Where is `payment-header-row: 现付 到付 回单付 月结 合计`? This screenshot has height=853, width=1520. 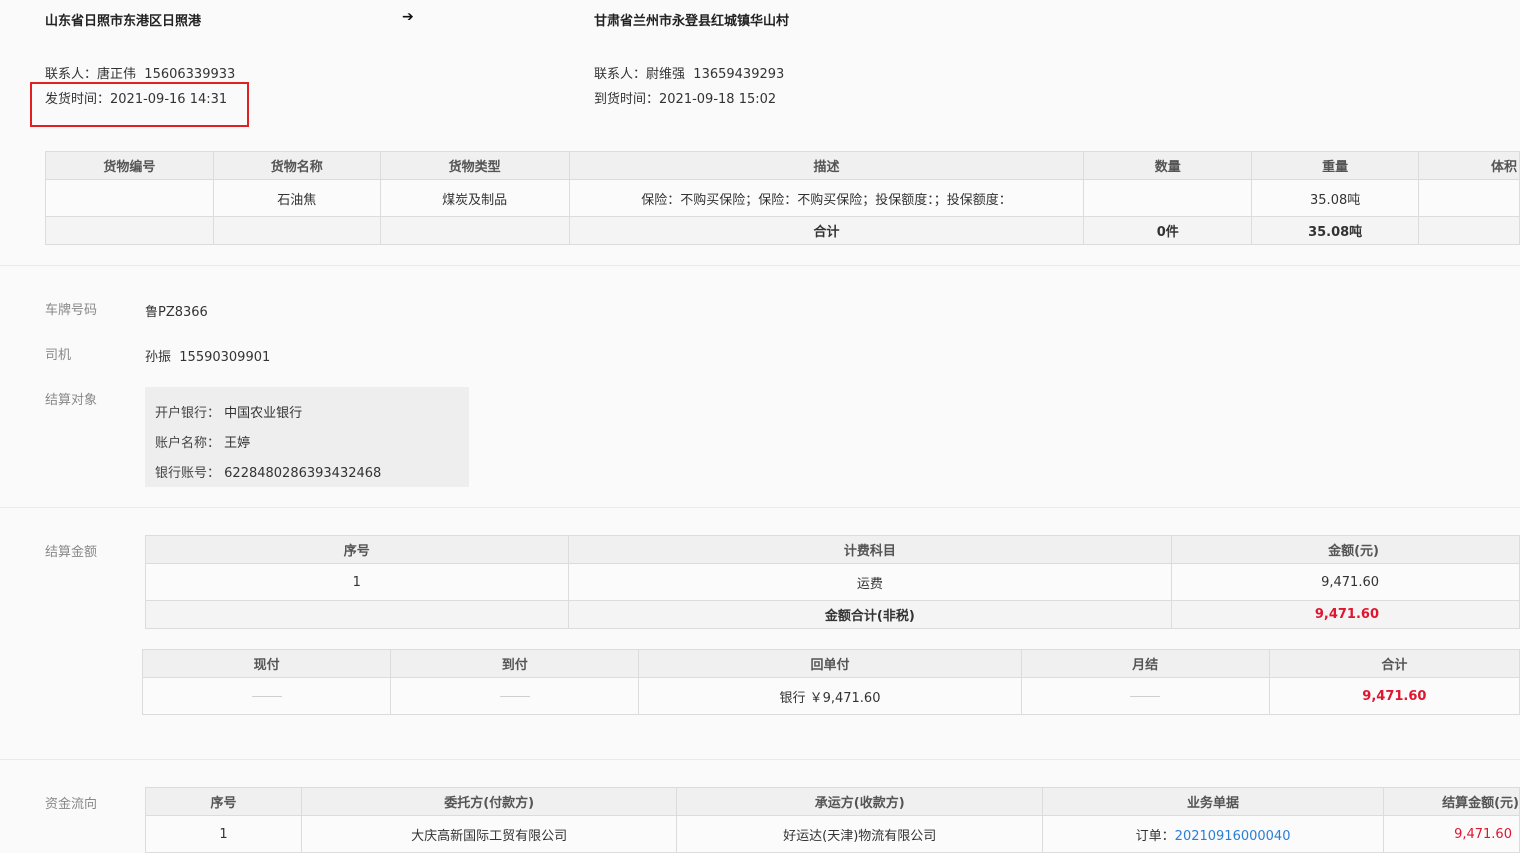
payment-header-row: 现付 到付 回单付 月结 合计 is located at coordinates (830, 663).